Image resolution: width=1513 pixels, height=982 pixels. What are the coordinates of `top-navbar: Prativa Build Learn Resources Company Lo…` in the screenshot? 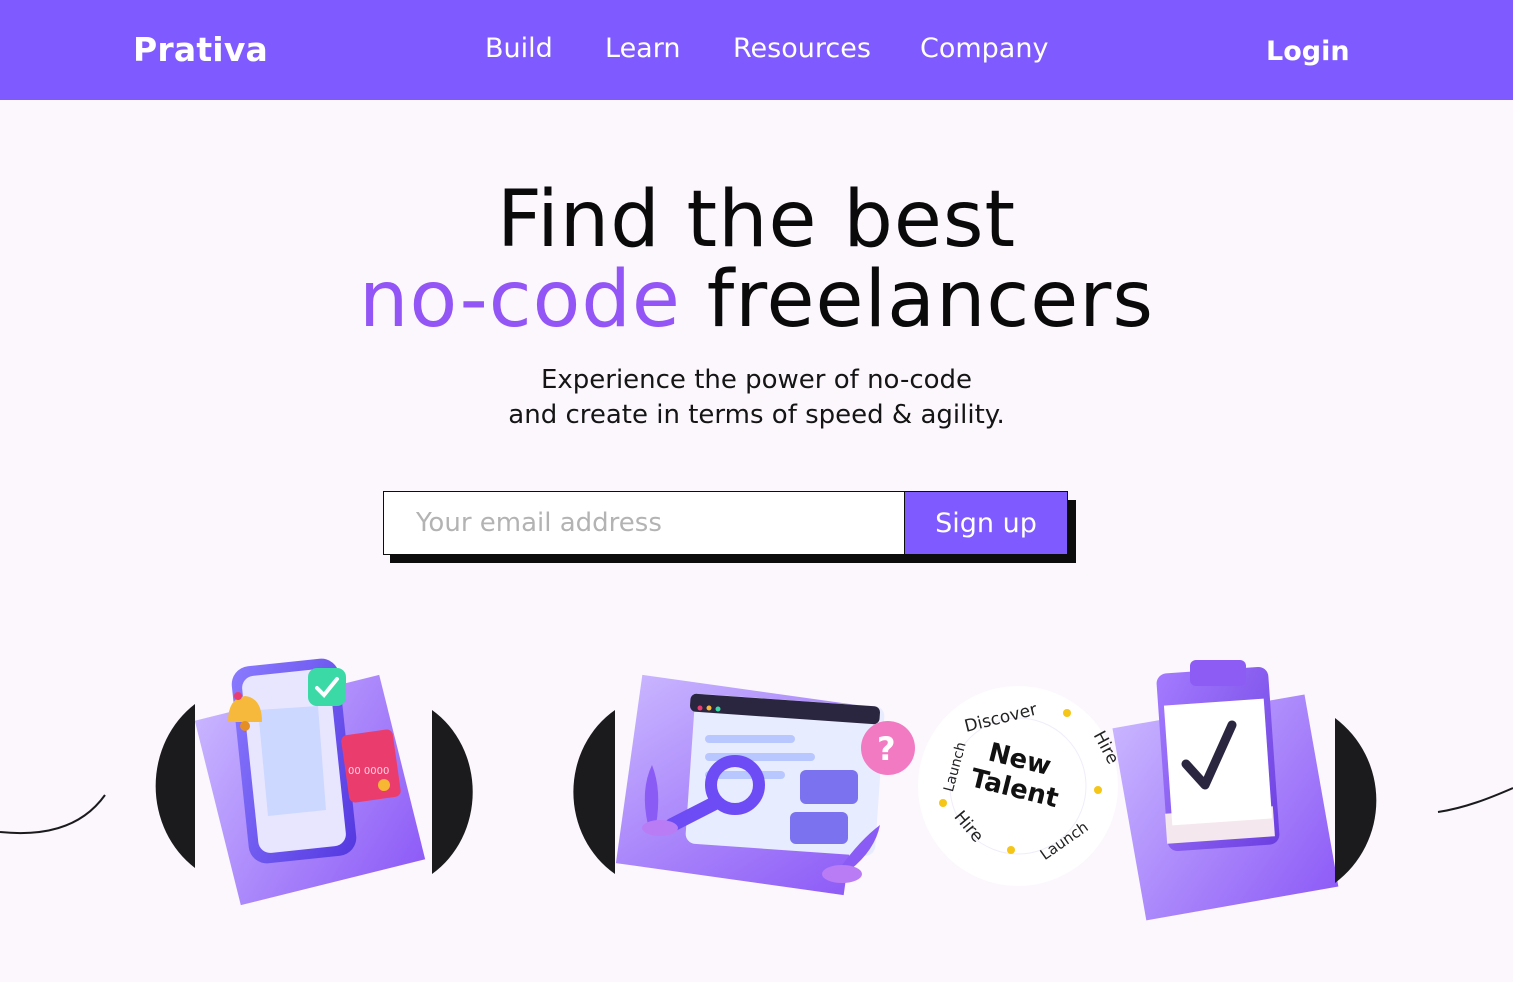 It's located at (756, 50).